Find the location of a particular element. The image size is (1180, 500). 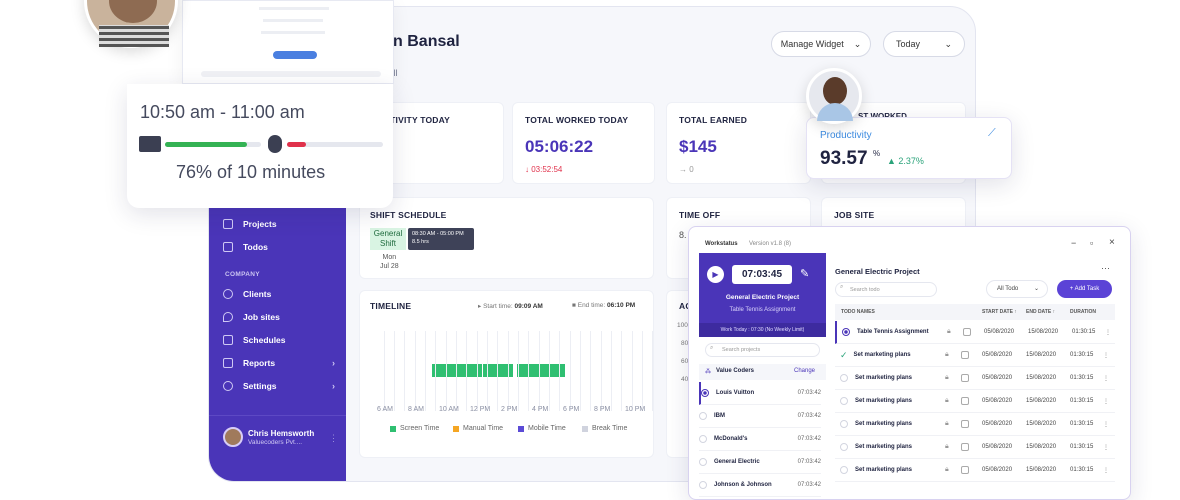

search-projects-input: Search projects is located at coordinates (762, 350).